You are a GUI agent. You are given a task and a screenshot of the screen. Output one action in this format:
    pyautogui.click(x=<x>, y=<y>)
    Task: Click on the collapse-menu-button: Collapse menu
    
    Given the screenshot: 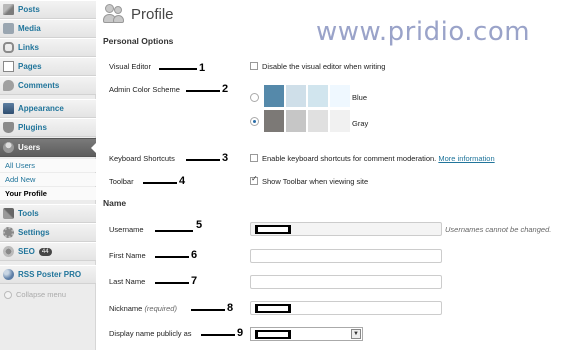 What is the action you would take?
    pyautogui.click(x=35, y=294)
    